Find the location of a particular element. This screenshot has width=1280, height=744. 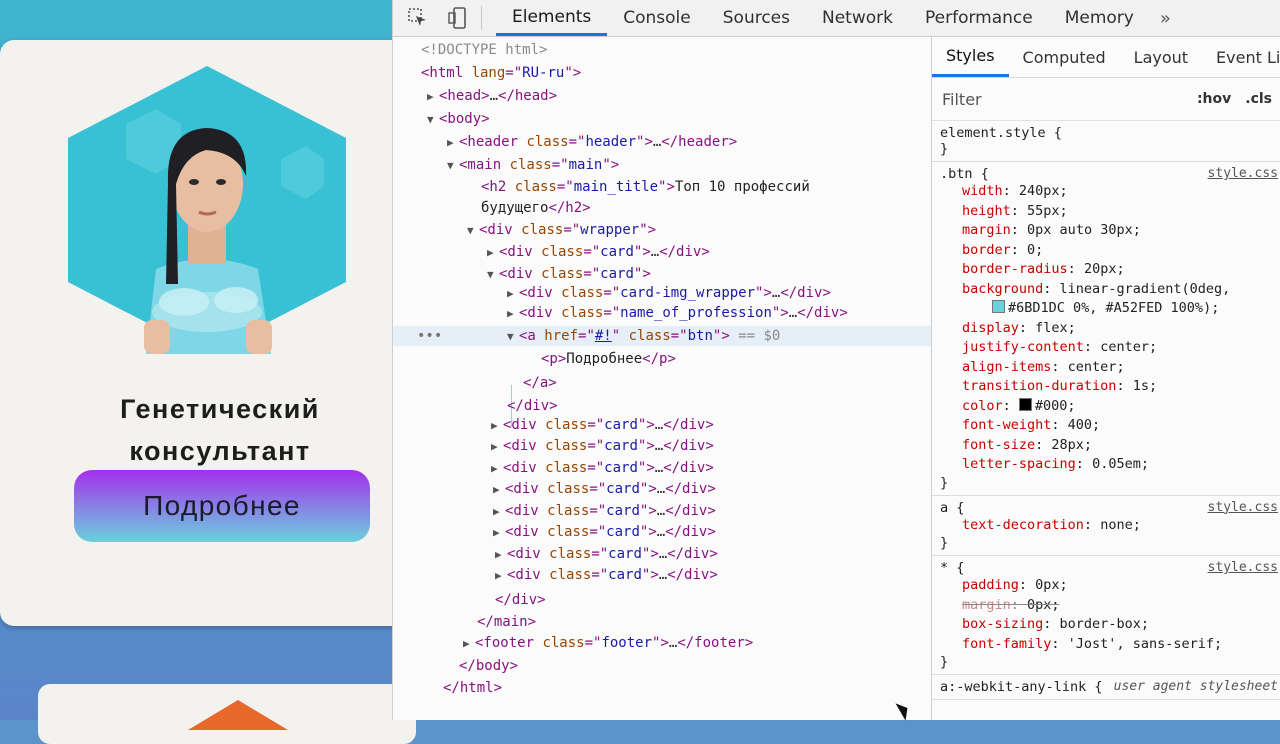

tree-main: ▼ <main class="main"> is located at coordinates (533, 165).